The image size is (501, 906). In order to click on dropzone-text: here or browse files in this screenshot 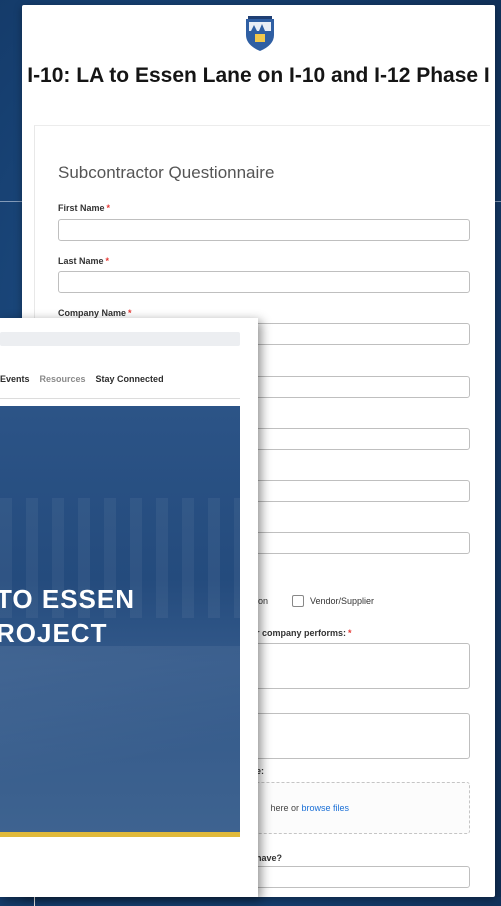, I will do `click(309, 808)`.